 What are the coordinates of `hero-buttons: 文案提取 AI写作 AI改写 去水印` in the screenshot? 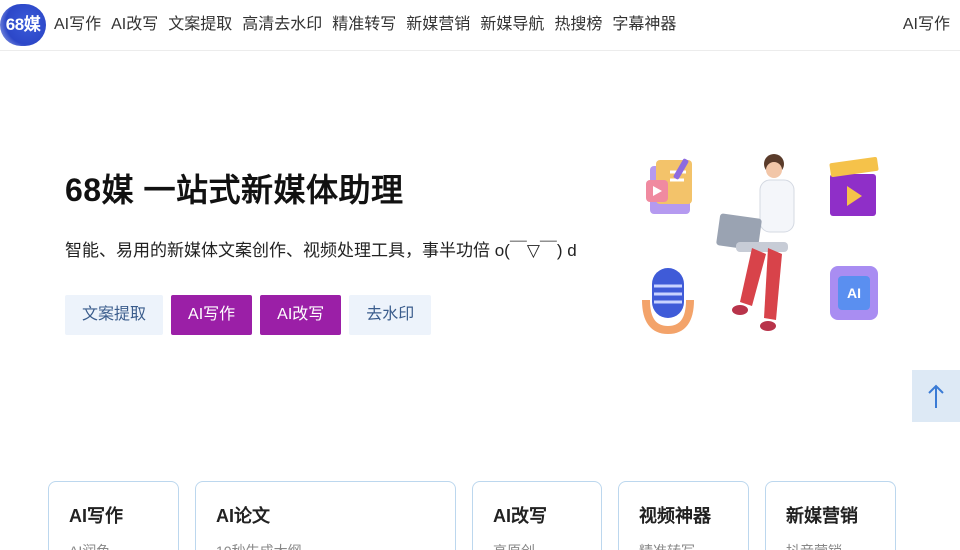 It's located at (248, 315).